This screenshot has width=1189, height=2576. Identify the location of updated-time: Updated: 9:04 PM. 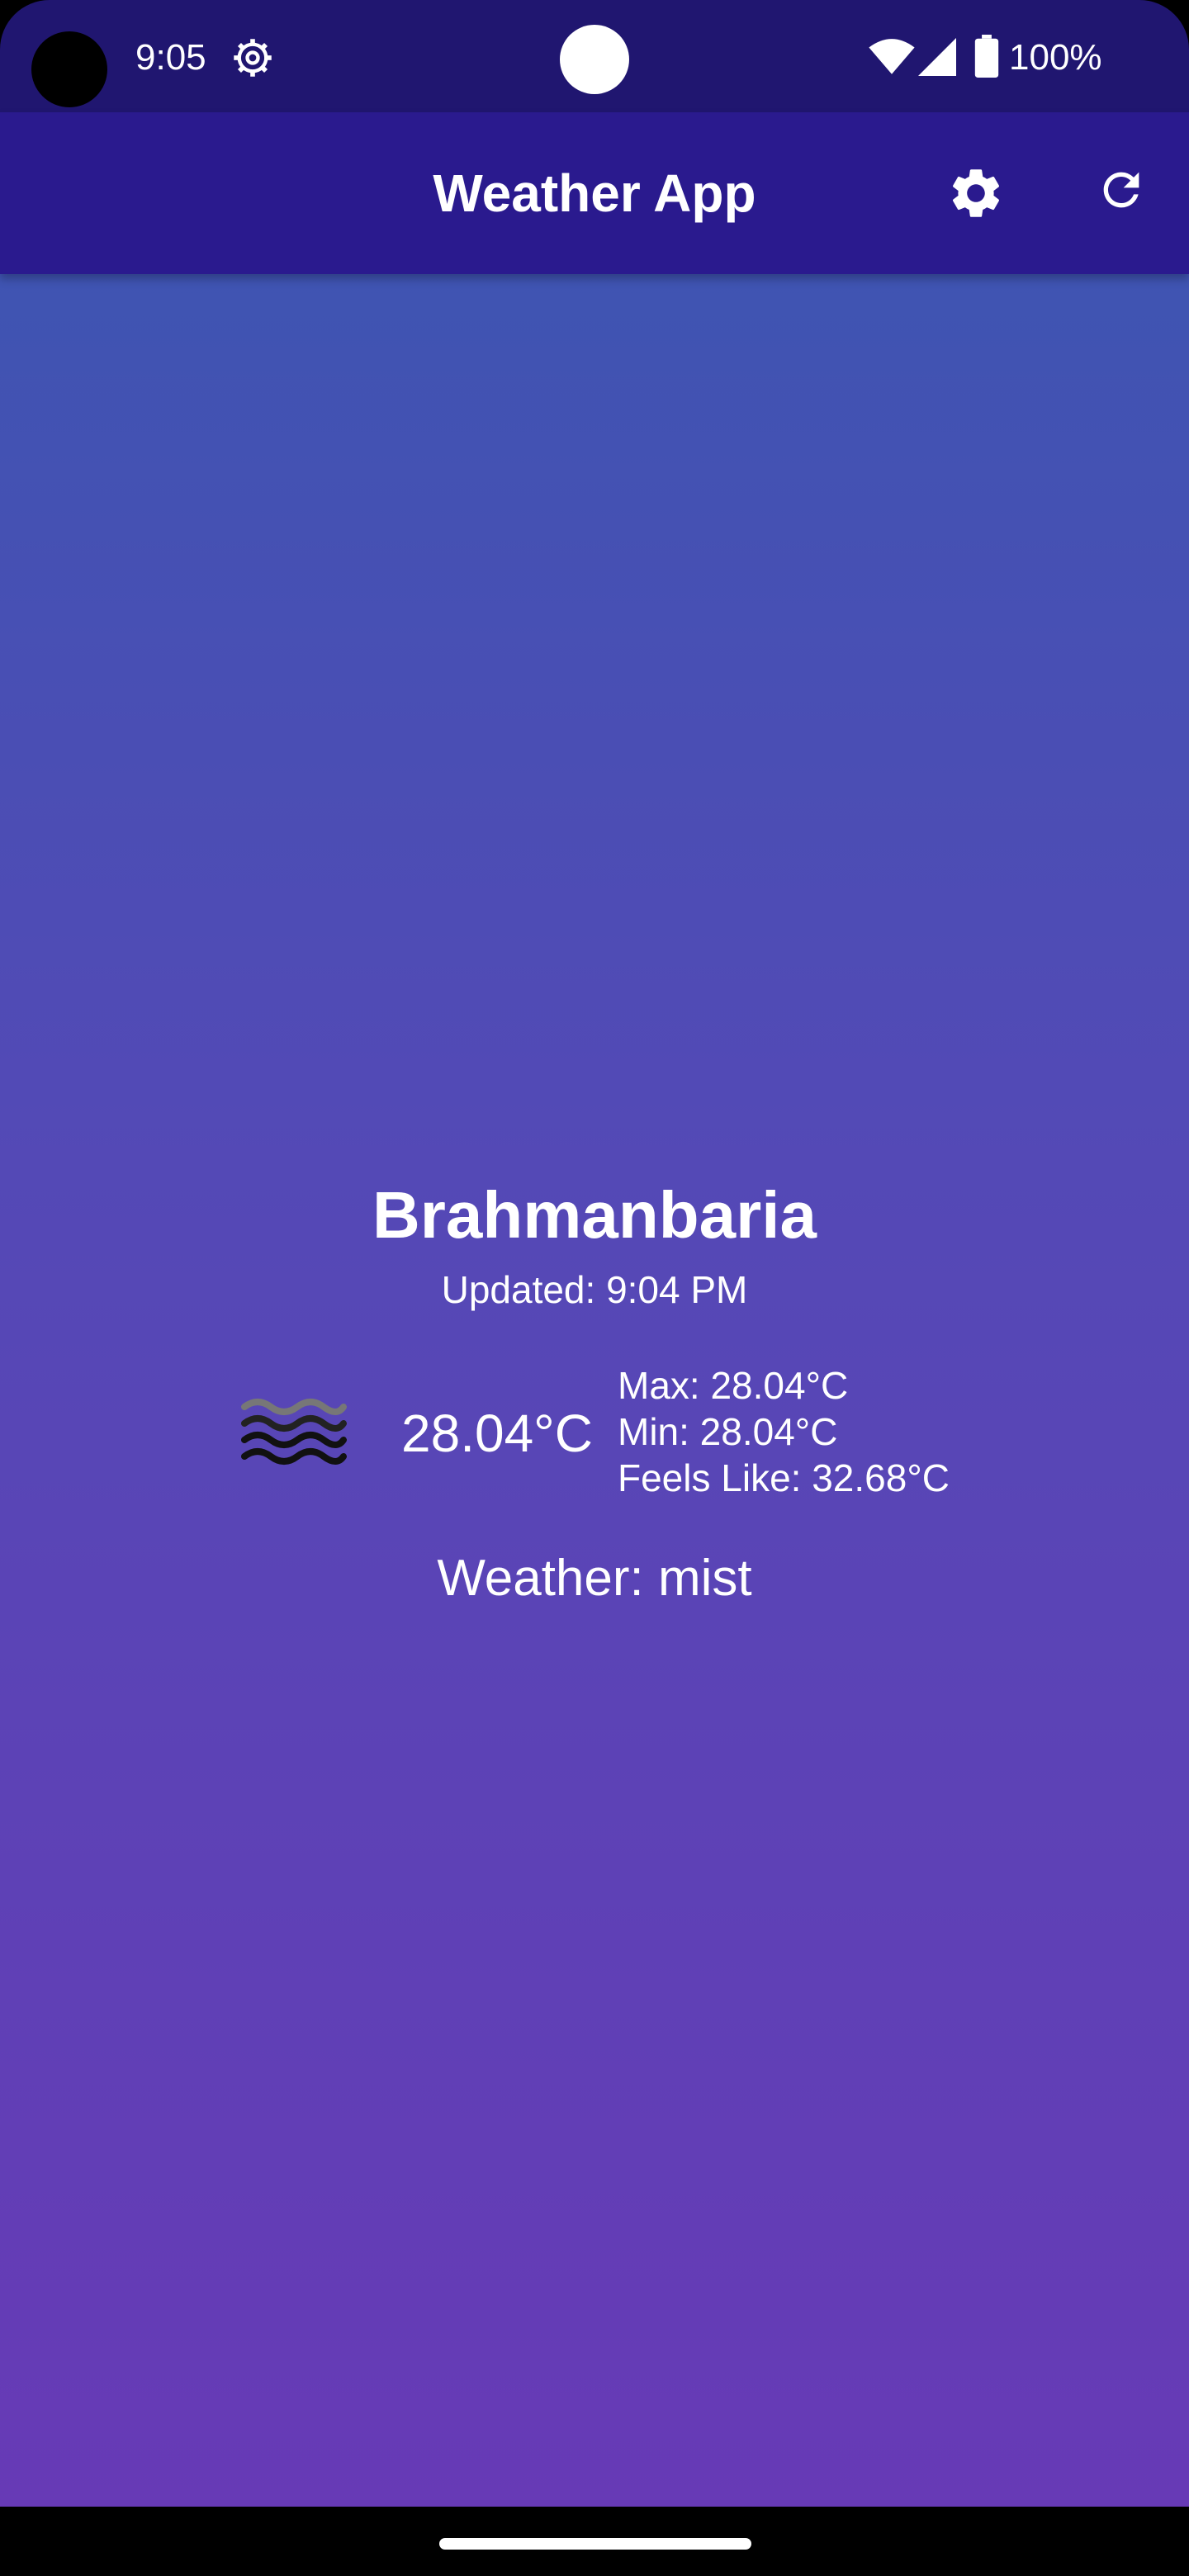
(594, 1289).